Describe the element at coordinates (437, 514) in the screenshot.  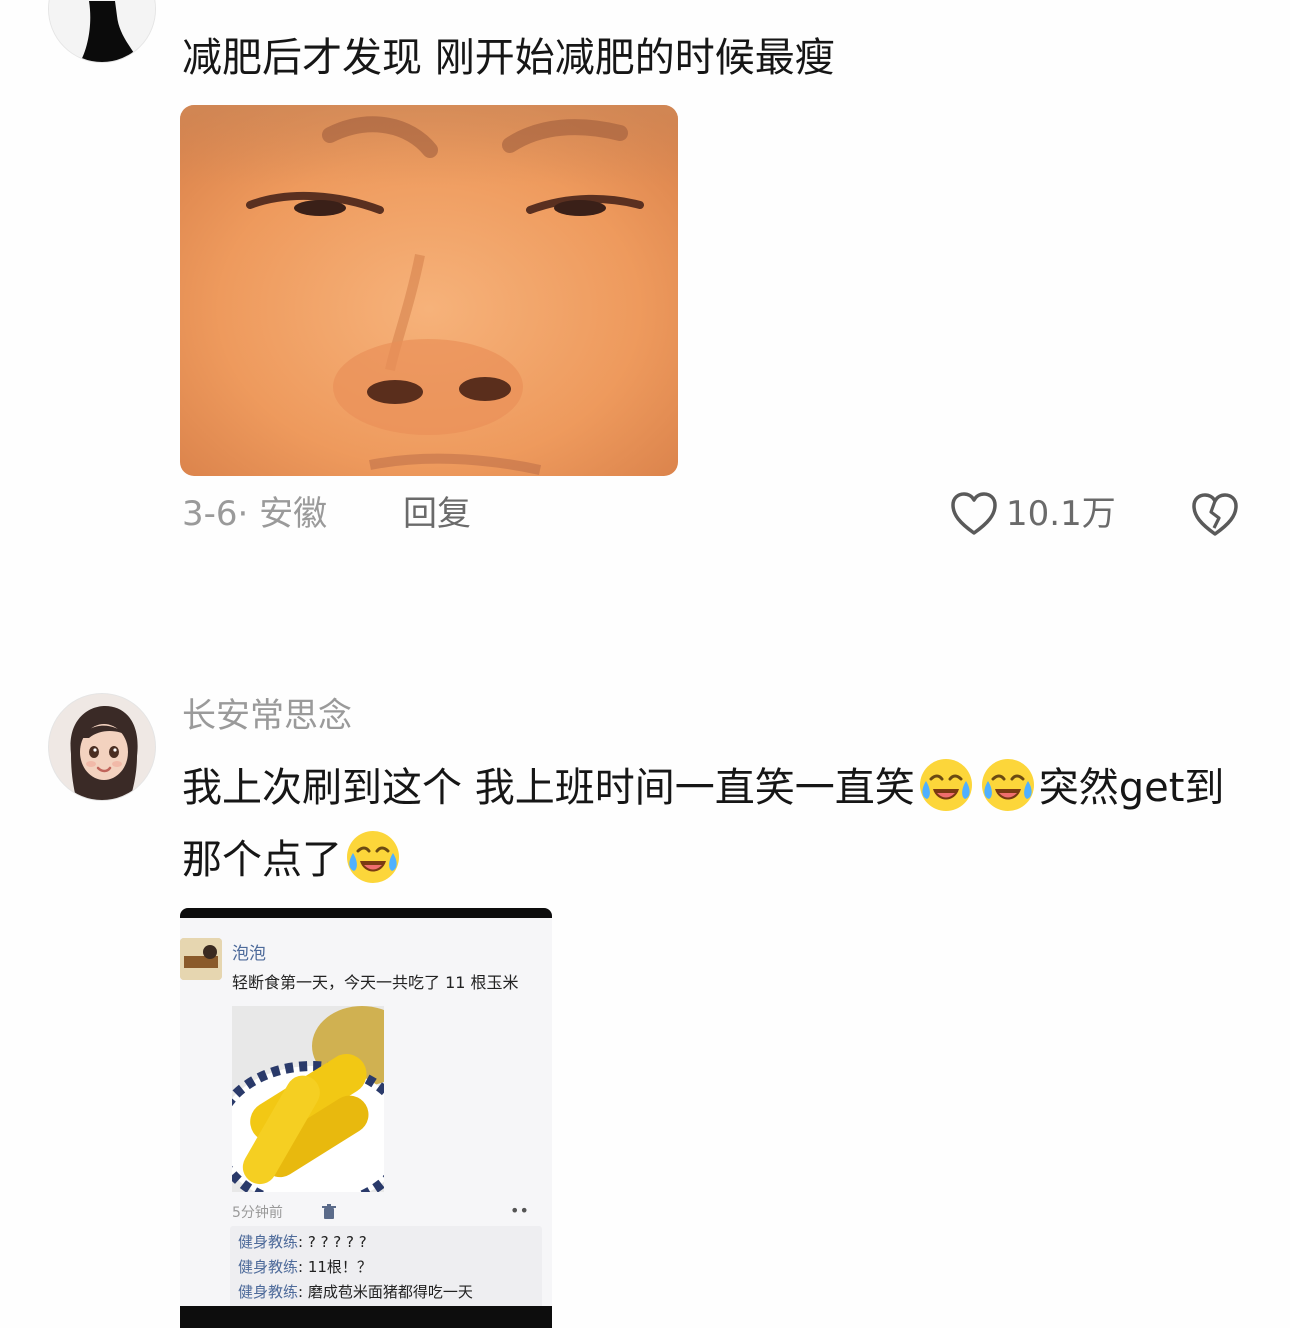
I see `reply-button: 回复` at that location.